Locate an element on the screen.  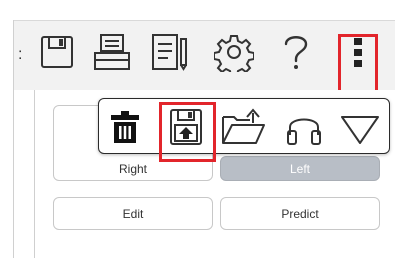
left-button-label: Left is located at coordinates (299, 169).